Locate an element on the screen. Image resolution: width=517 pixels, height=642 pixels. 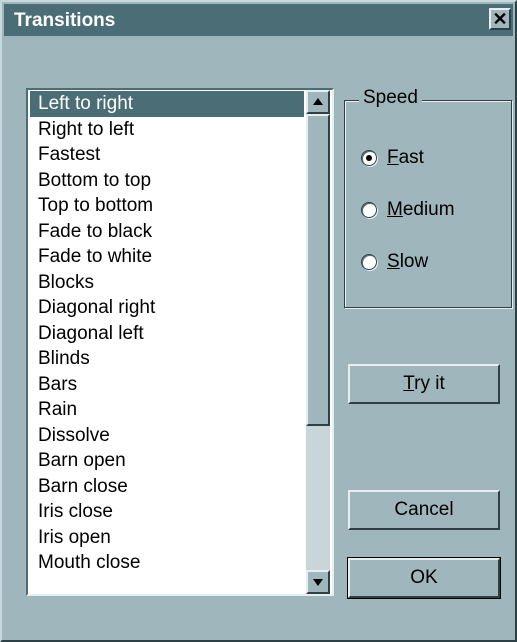
speed-medium-radio: Medium is located at coordinates (408, 210).